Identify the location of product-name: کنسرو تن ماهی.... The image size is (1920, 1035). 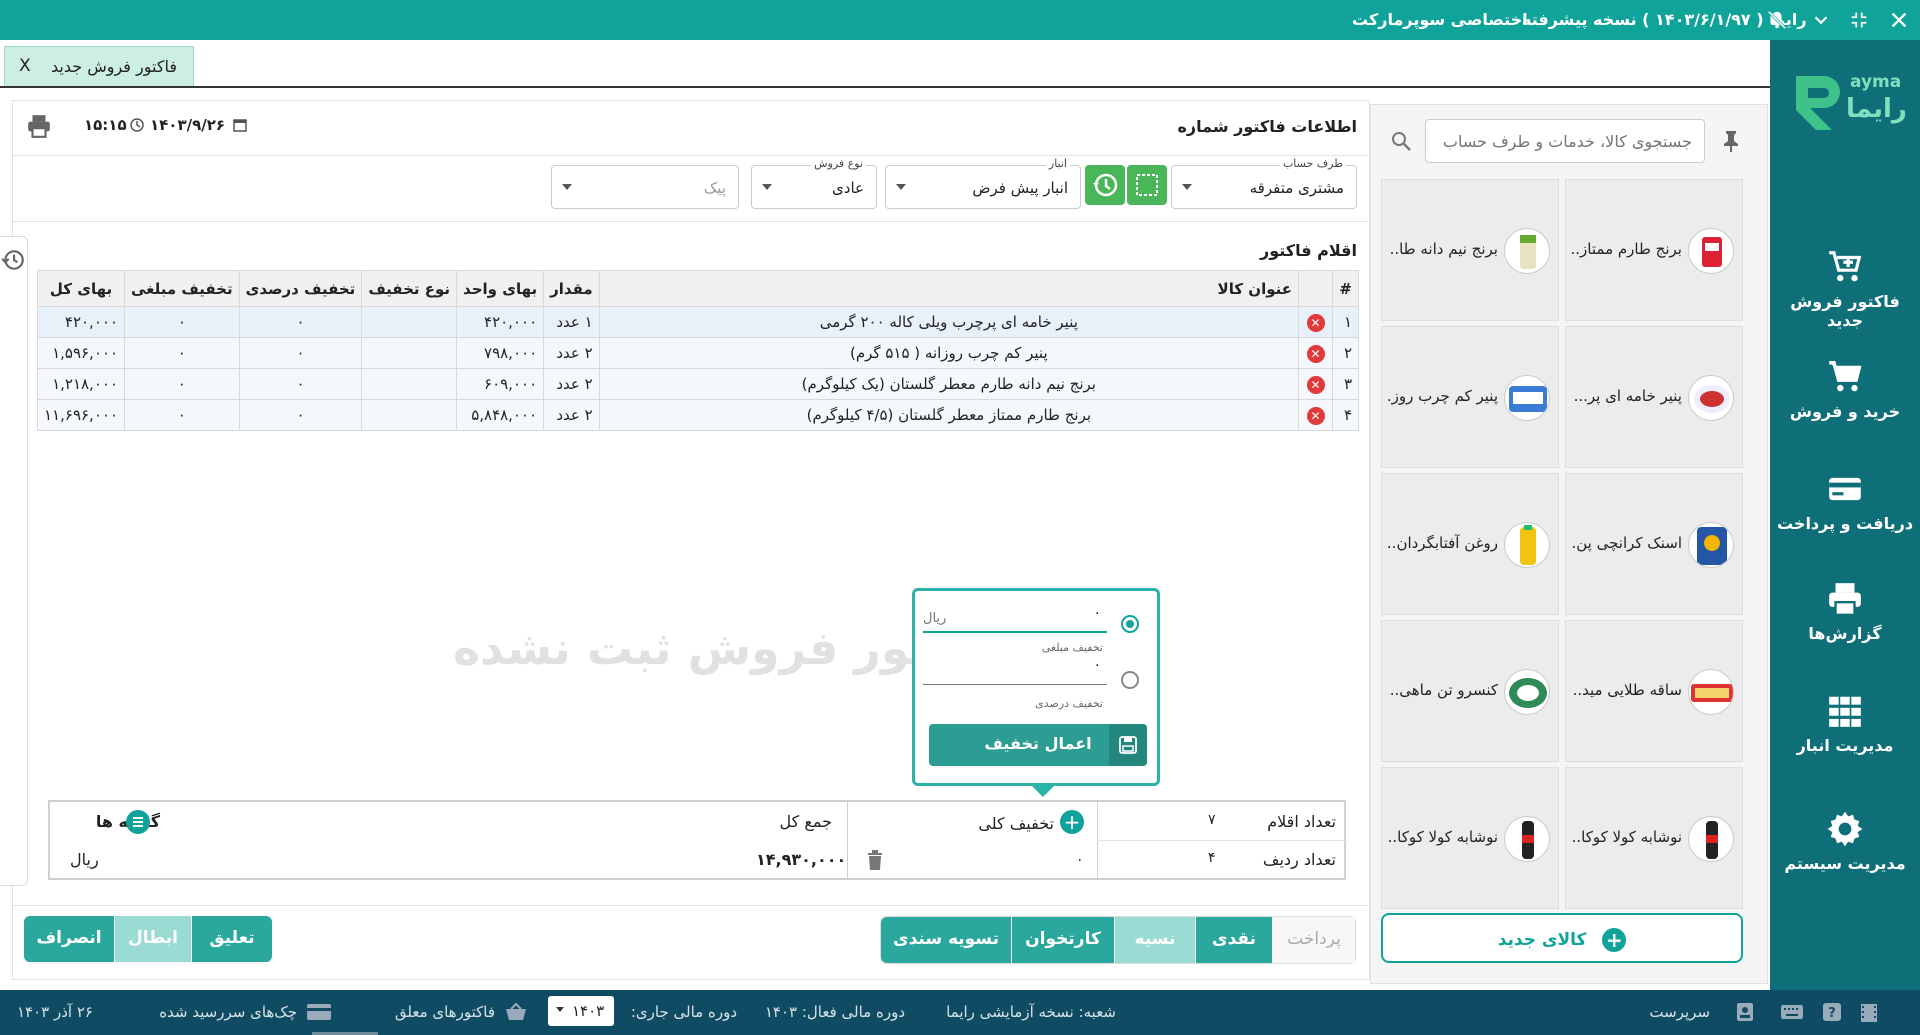
(1443, 690).